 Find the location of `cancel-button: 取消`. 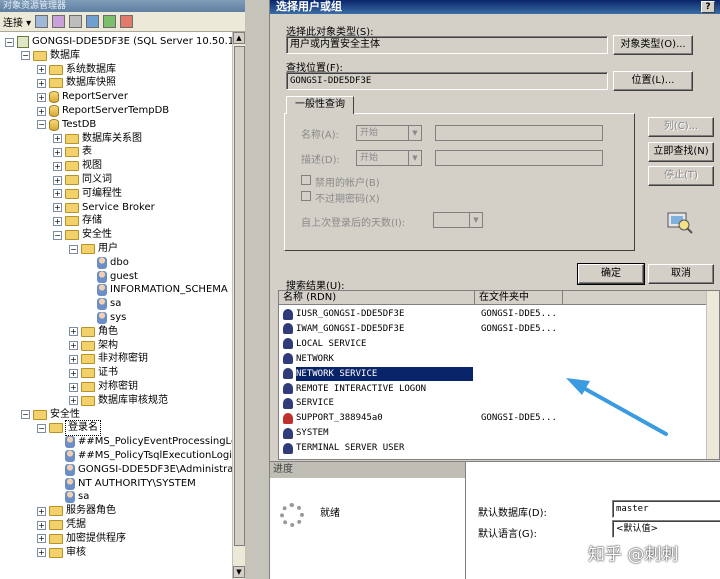

cancel-button: 取消 is located at coordinates (681, 274).